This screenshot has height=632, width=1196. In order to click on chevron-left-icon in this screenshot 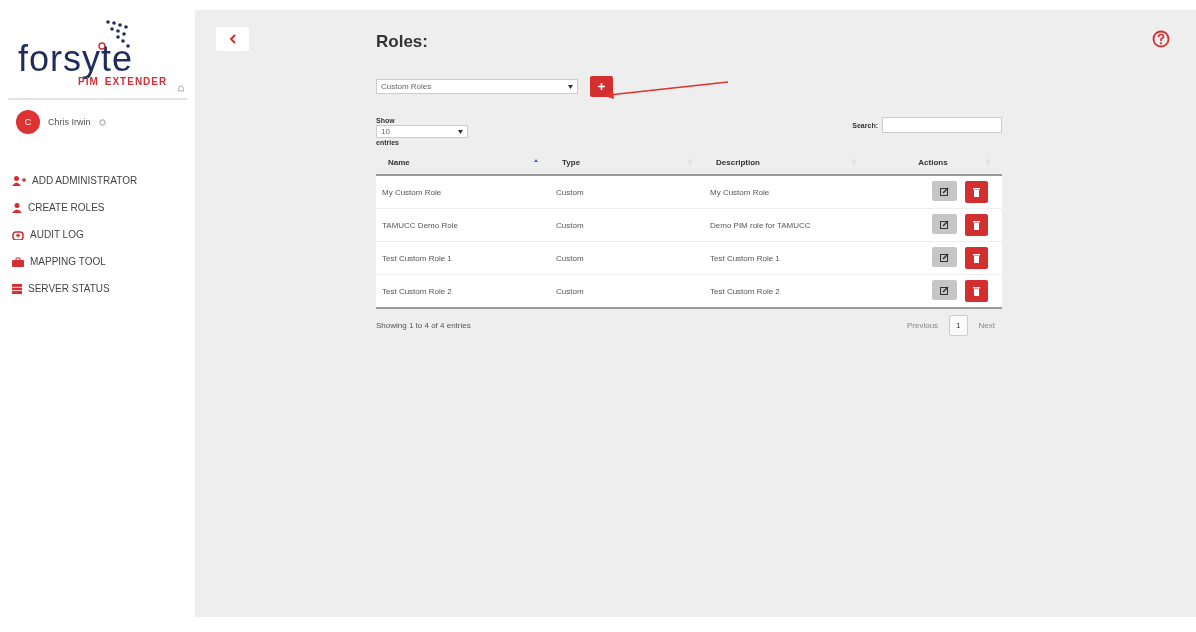, I will do `click(232, 39)`.